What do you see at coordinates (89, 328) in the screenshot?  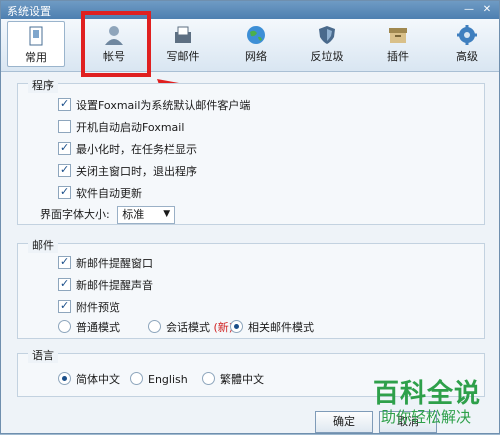 I see `mode-normal: 普通模式` at bounding box center [89, 328].